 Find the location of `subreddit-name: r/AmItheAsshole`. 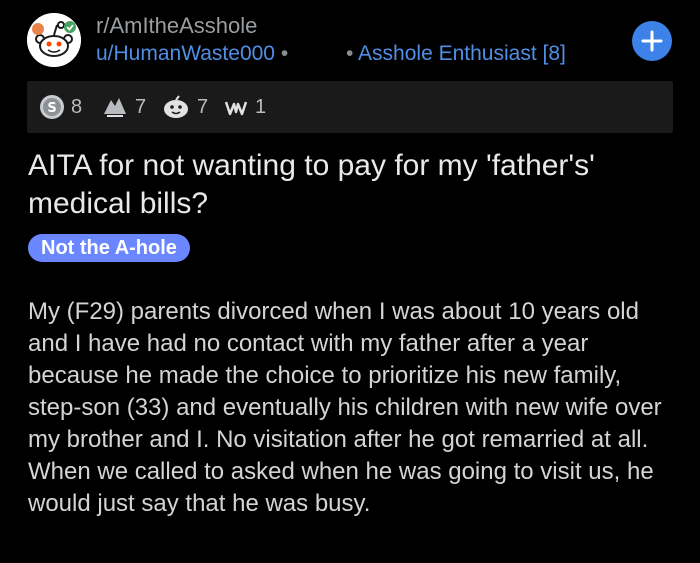

subreddit-name: r/AmItheAsshole is located at coordinates (176, 26).